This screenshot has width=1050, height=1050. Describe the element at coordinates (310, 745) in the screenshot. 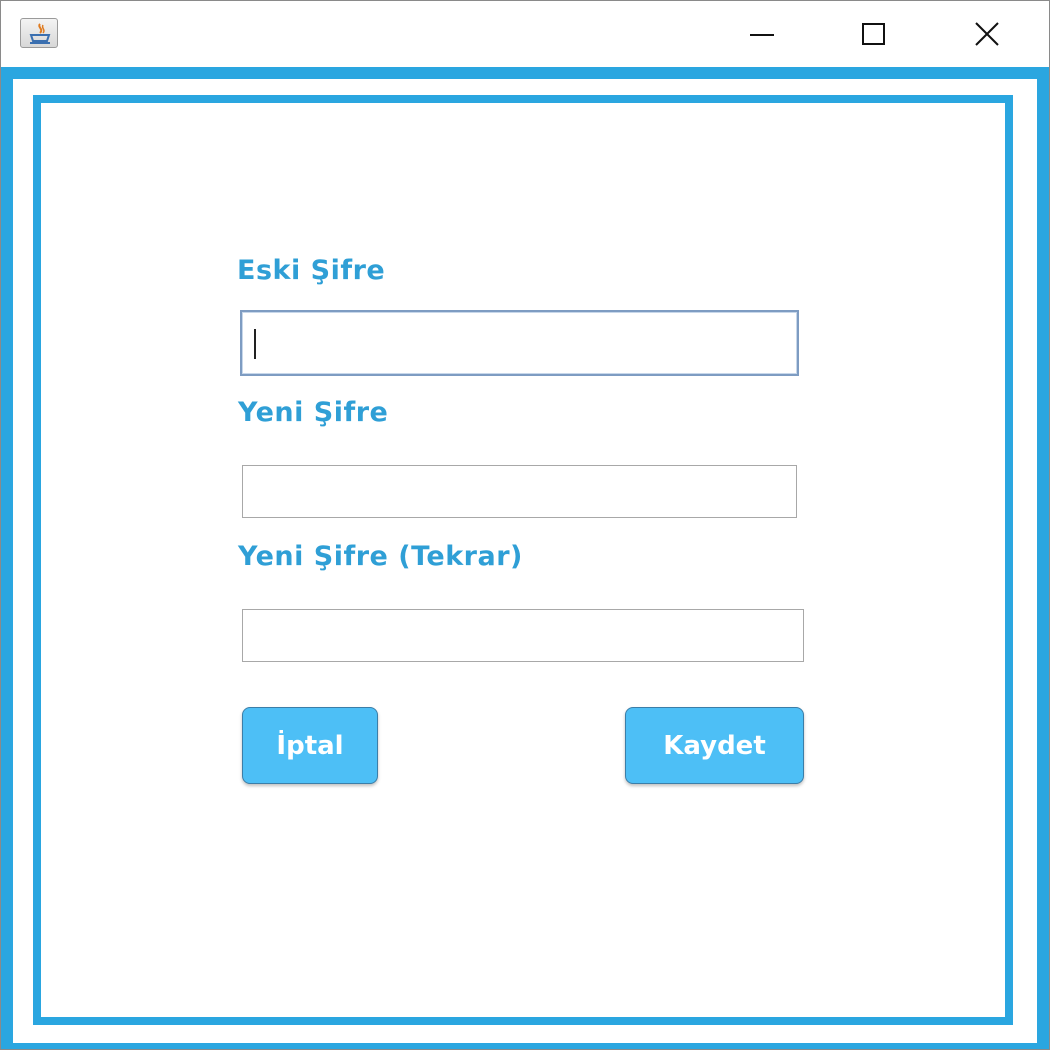

I see `cancel-button: İptal` at that location.